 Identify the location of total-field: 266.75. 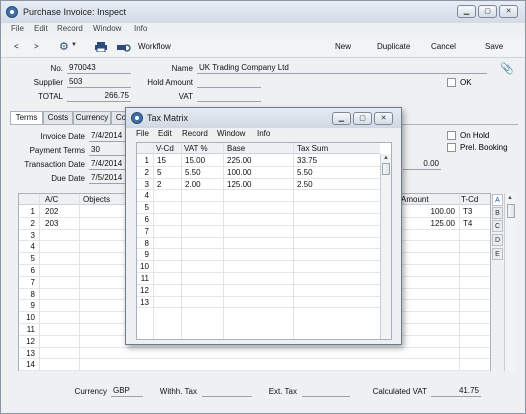
(99, 96).